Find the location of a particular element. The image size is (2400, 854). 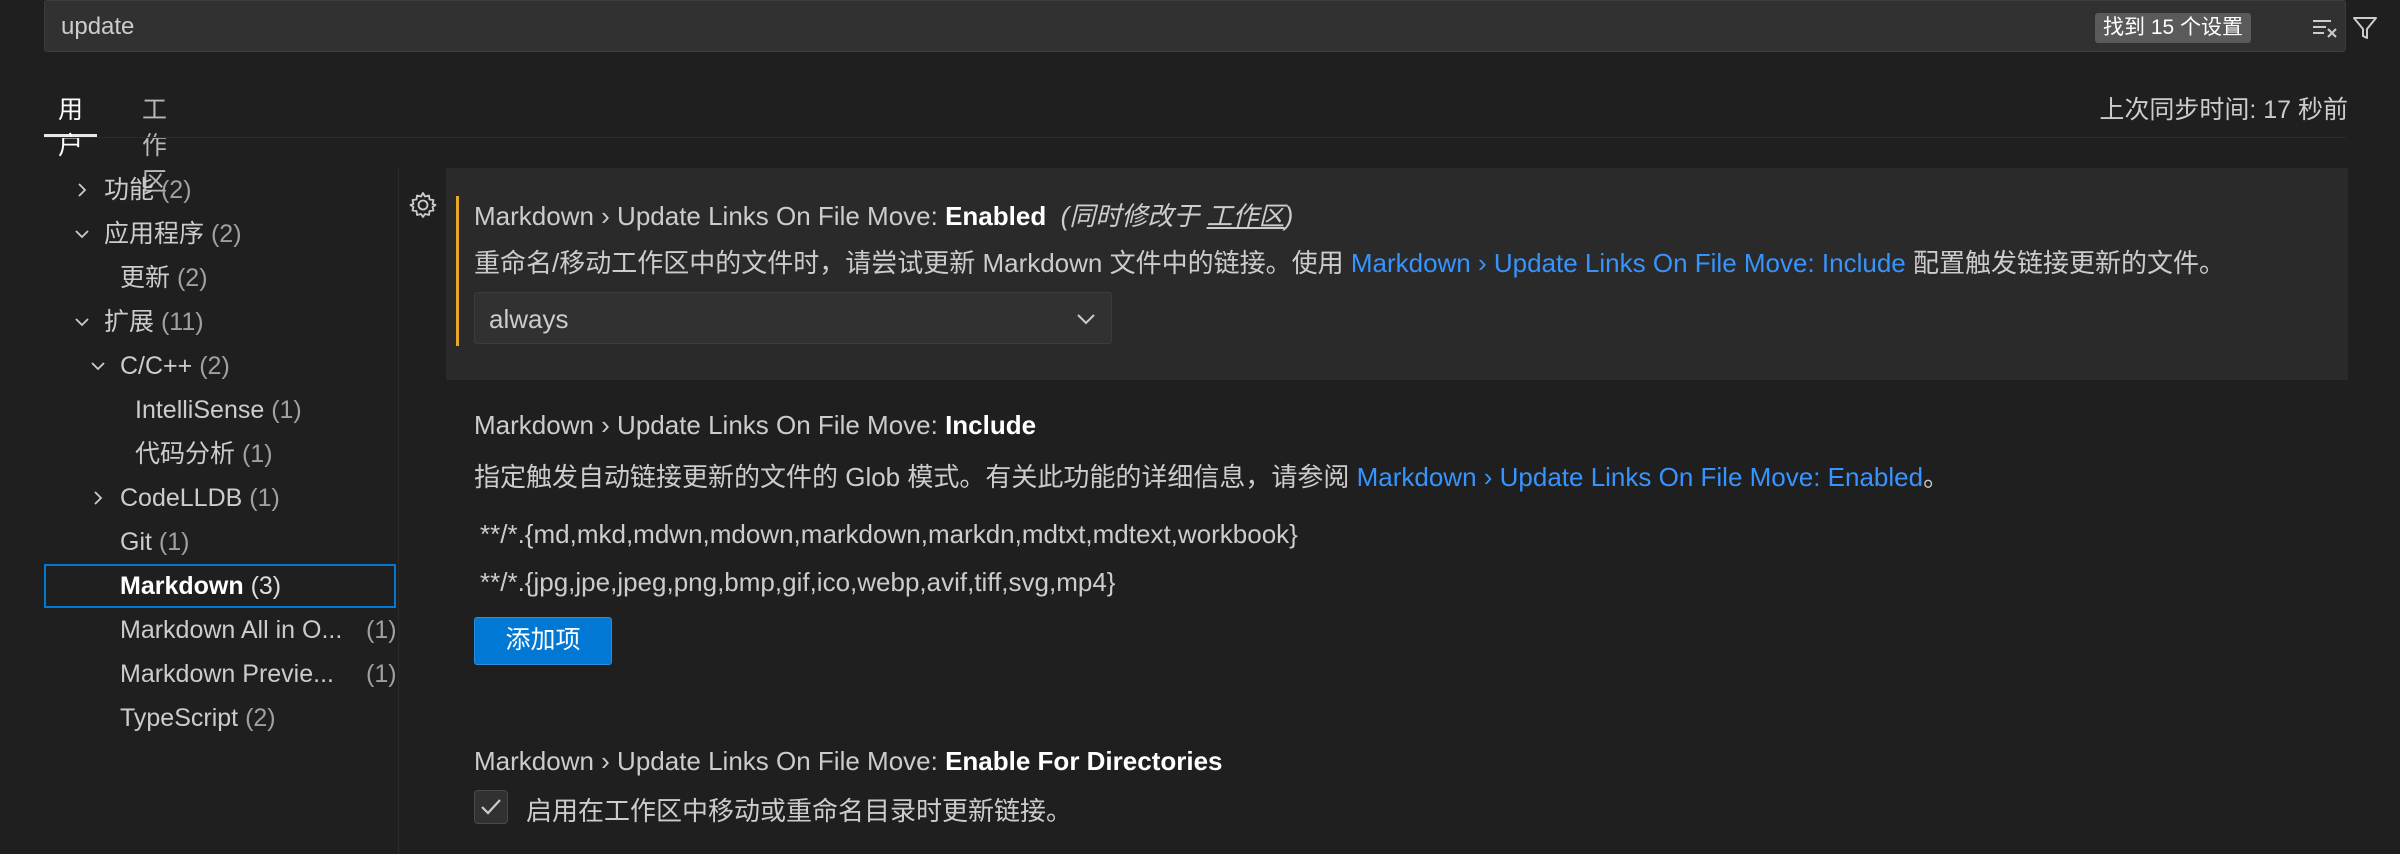

tree-item-label: Markdown is located at coordinates (182, 586).